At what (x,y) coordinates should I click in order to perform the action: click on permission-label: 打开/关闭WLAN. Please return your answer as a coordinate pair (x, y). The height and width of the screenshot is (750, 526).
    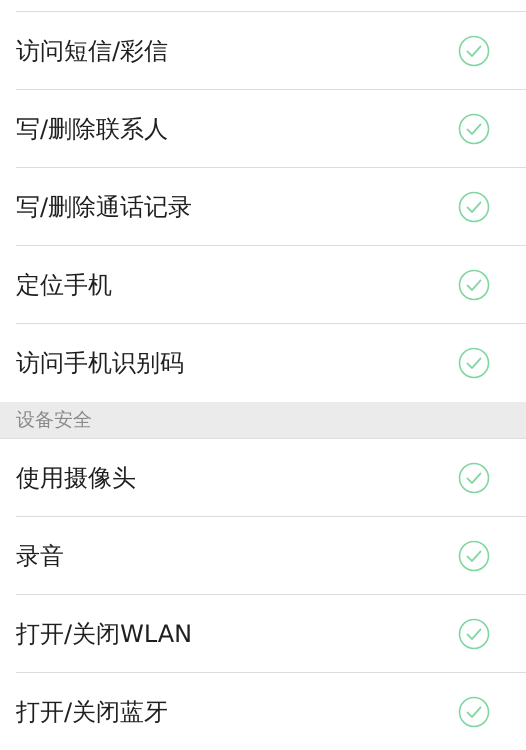
    Looking at the image, I should click on (104, 634).